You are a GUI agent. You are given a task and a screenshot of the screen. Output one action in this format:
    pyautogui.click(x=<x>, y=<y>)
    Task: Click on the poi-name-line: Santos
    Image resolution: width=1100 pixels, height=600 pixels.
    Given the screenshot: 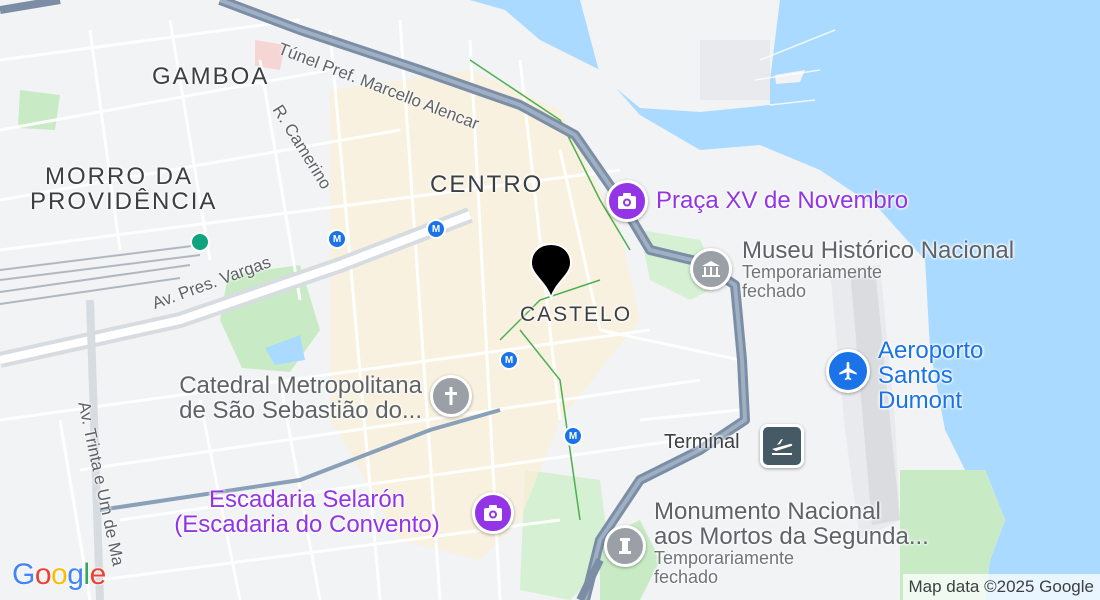 What is the action you would take?
    pyautogui.click(x=915, y=376)
    